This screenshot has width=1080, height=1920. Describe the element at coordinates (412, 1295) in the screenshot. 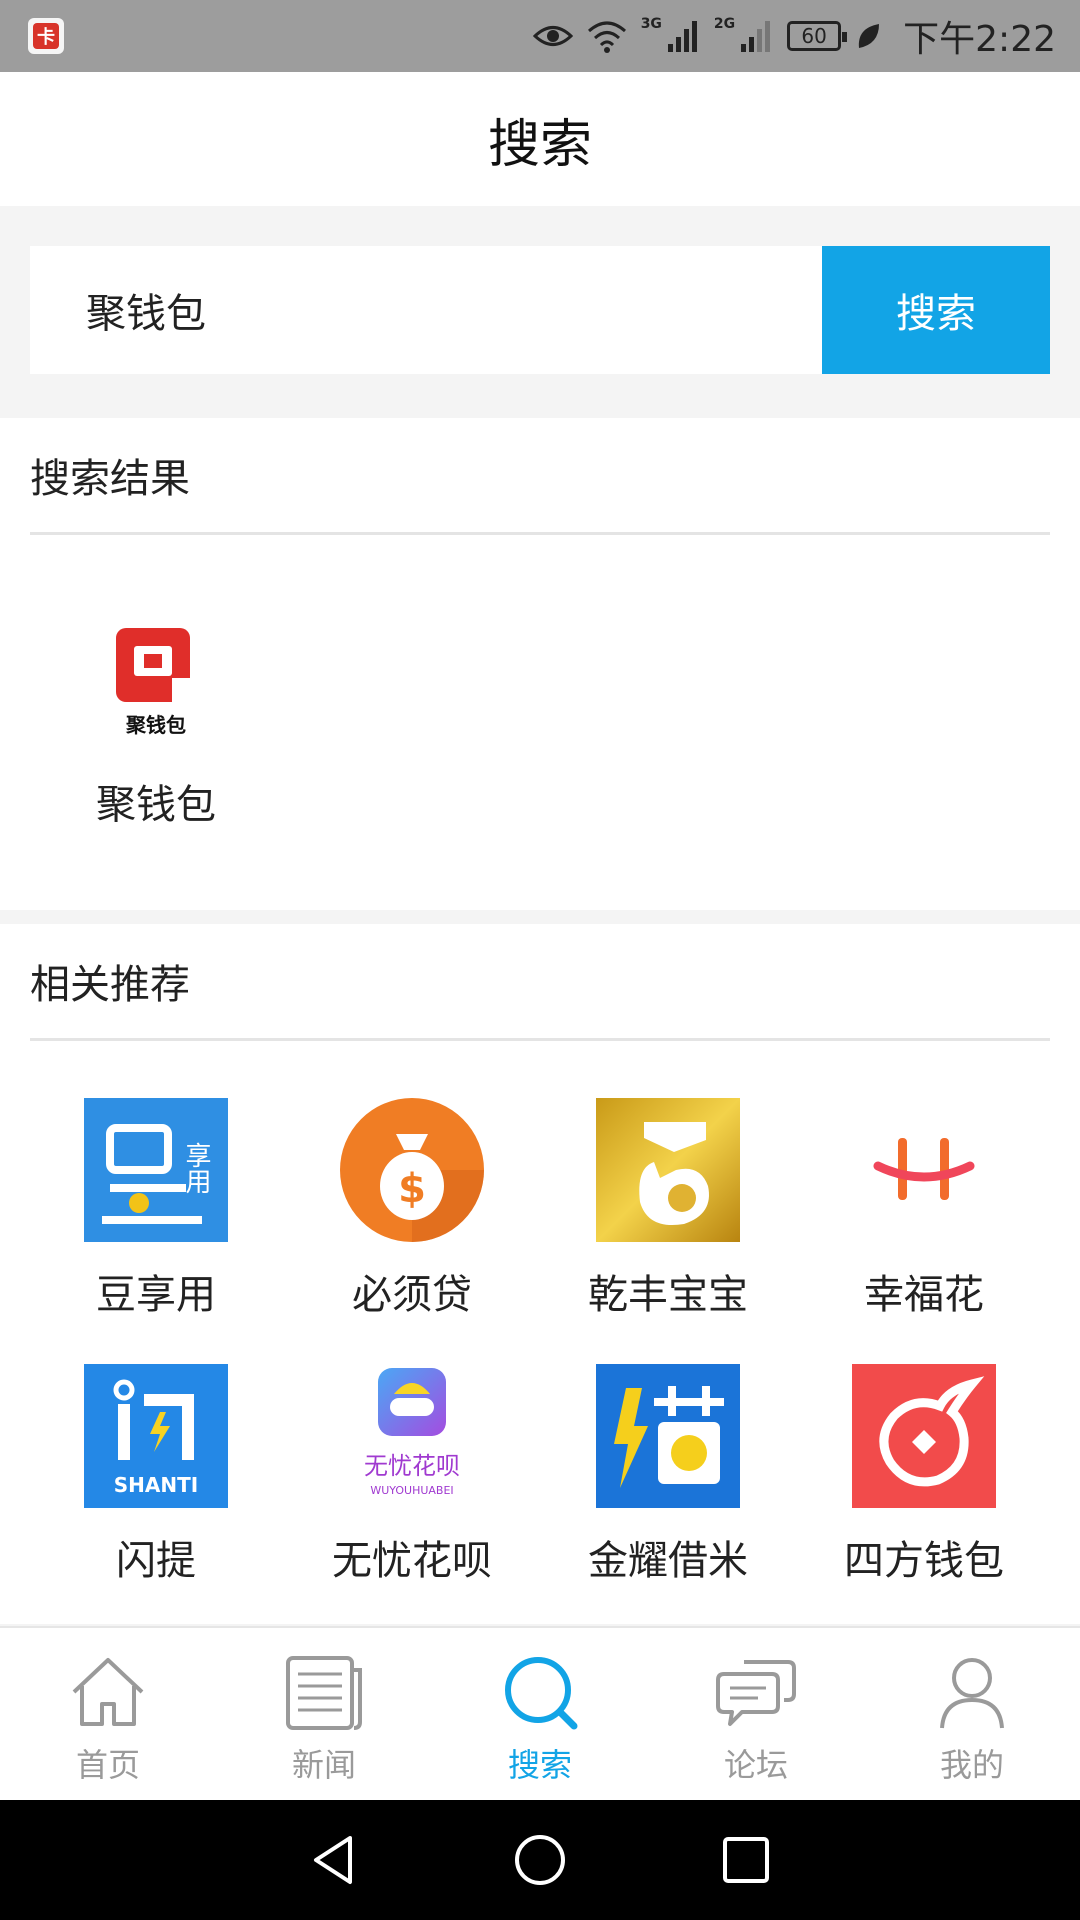

I see `app-label: 必须贷` at that location.